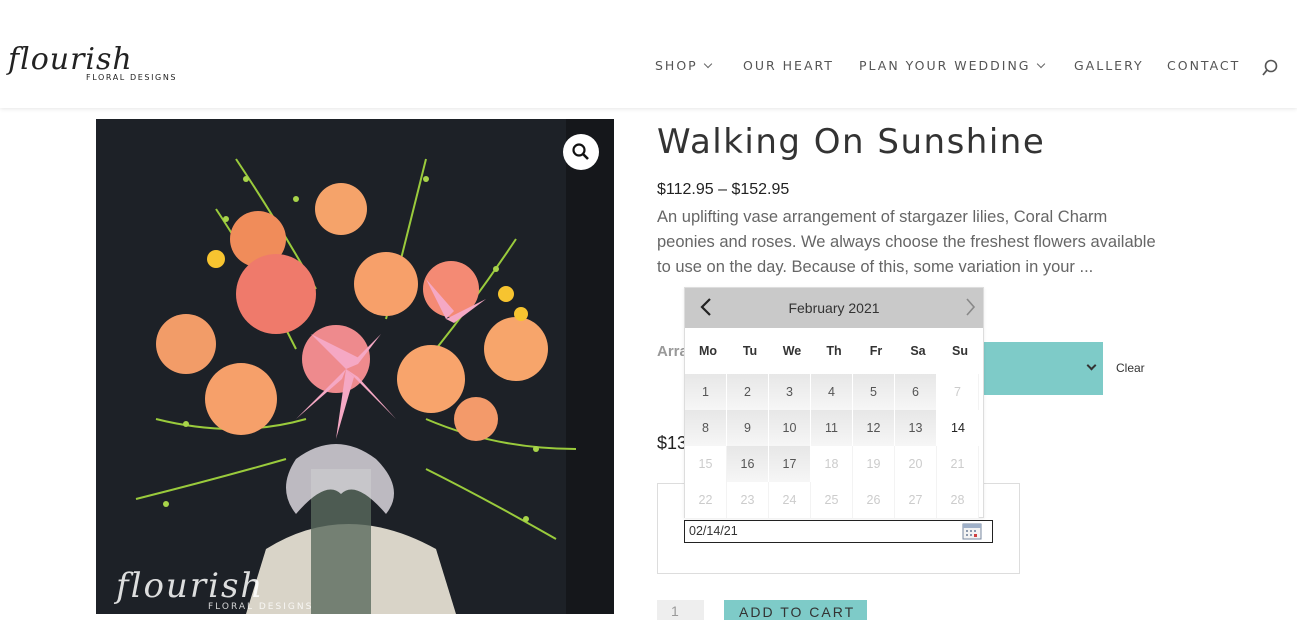 This screenshot has width=1297, height=620. Describe the element at coordinates (748, 500) in the screenshot. I see `calendar-day: 23` at that location.